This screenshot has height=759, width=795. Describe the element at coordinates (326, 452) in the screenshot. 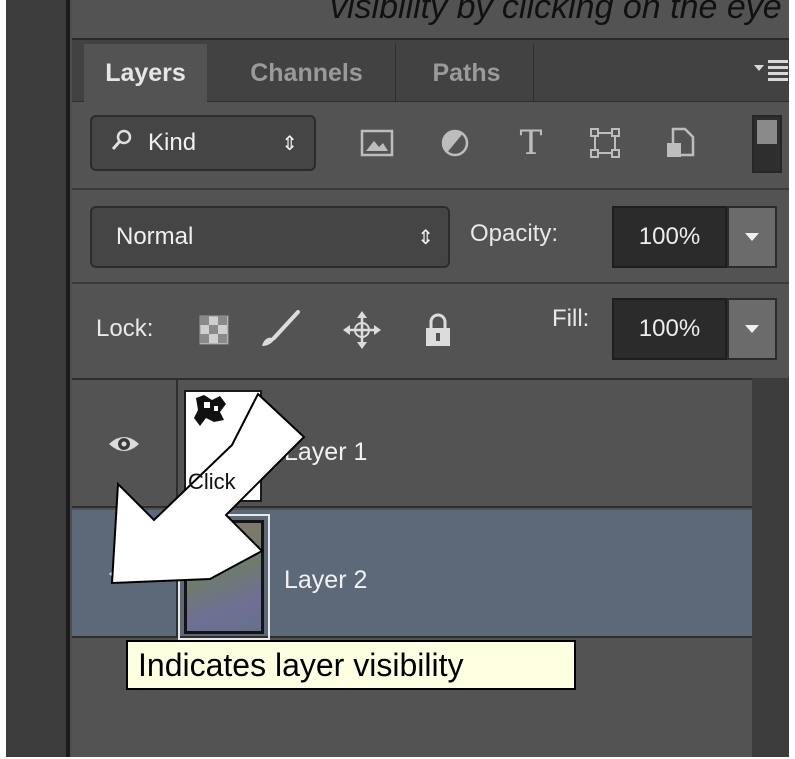

I see `layer-name: Layer 1` at that location.